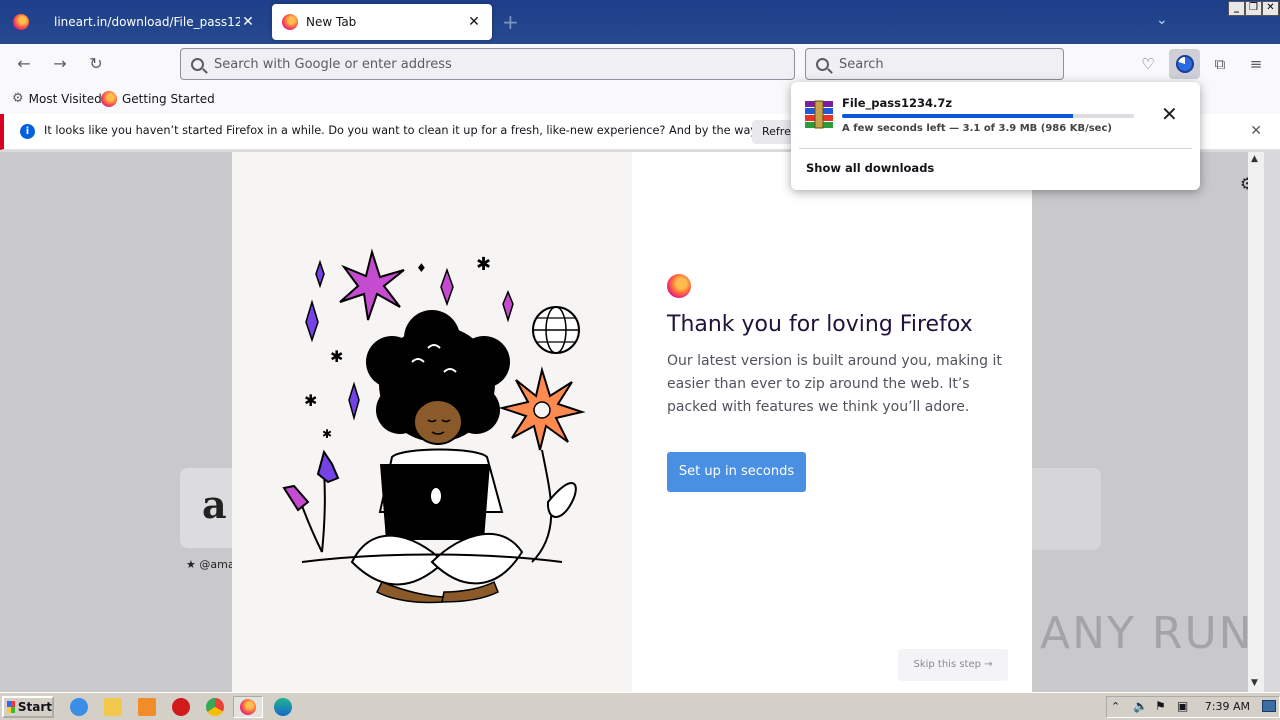  Describe the element at coordinates (113, 707) in the screenshot. I see `explorer-icon` at that location.